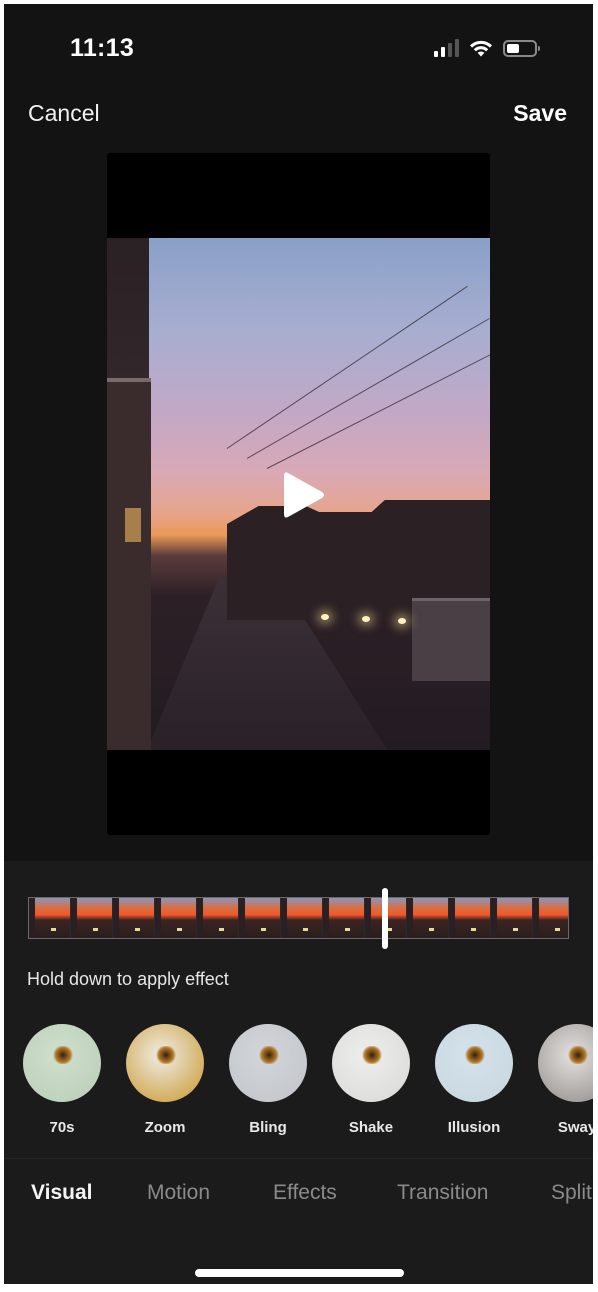  What do you see at coordinates (102, 48) in the screenshot?
I see `status-time: 11:13` at bounding box center [102, 48].